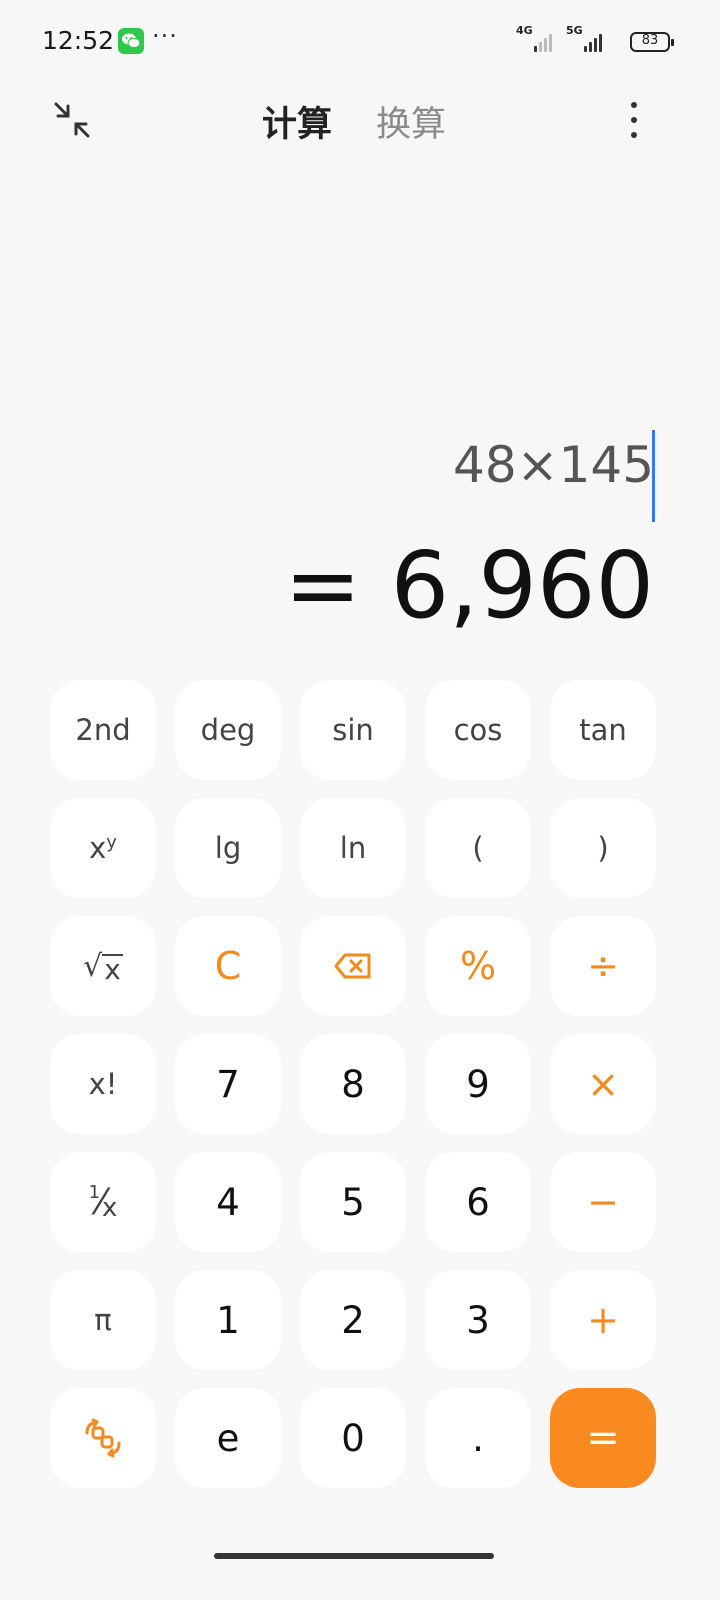  I want to click on tab-convert: 换算, so click(411, 121).